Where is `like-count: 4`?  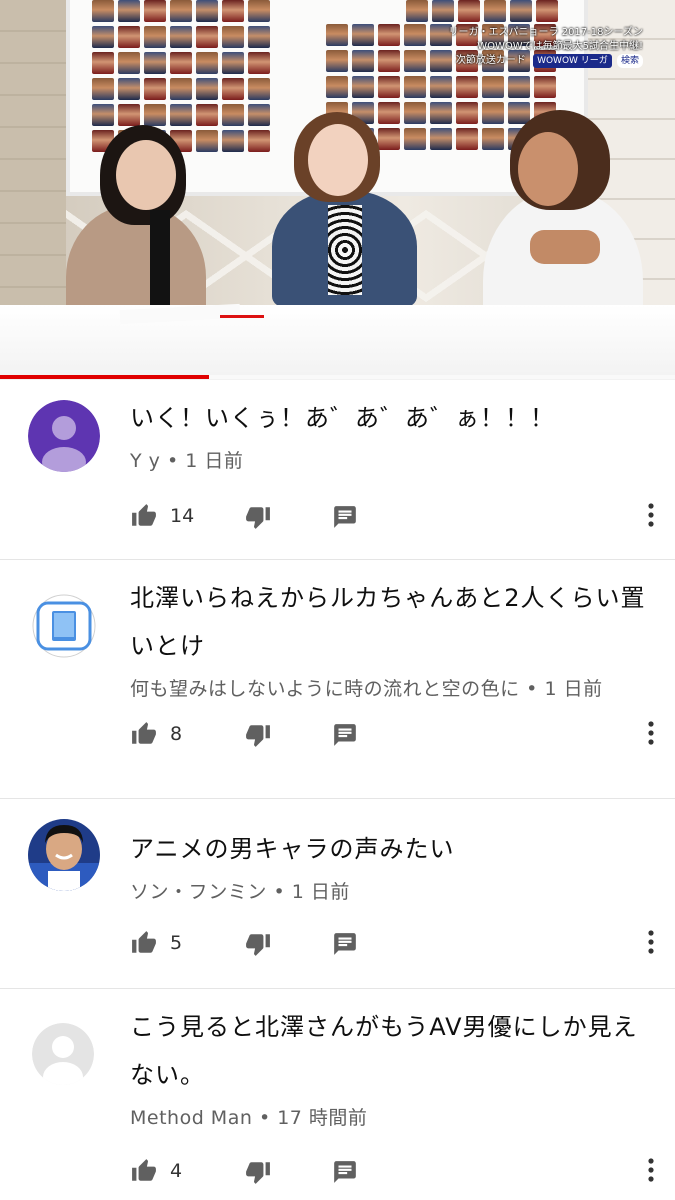
like-count: 4 is located at coordinates (176, 1171).